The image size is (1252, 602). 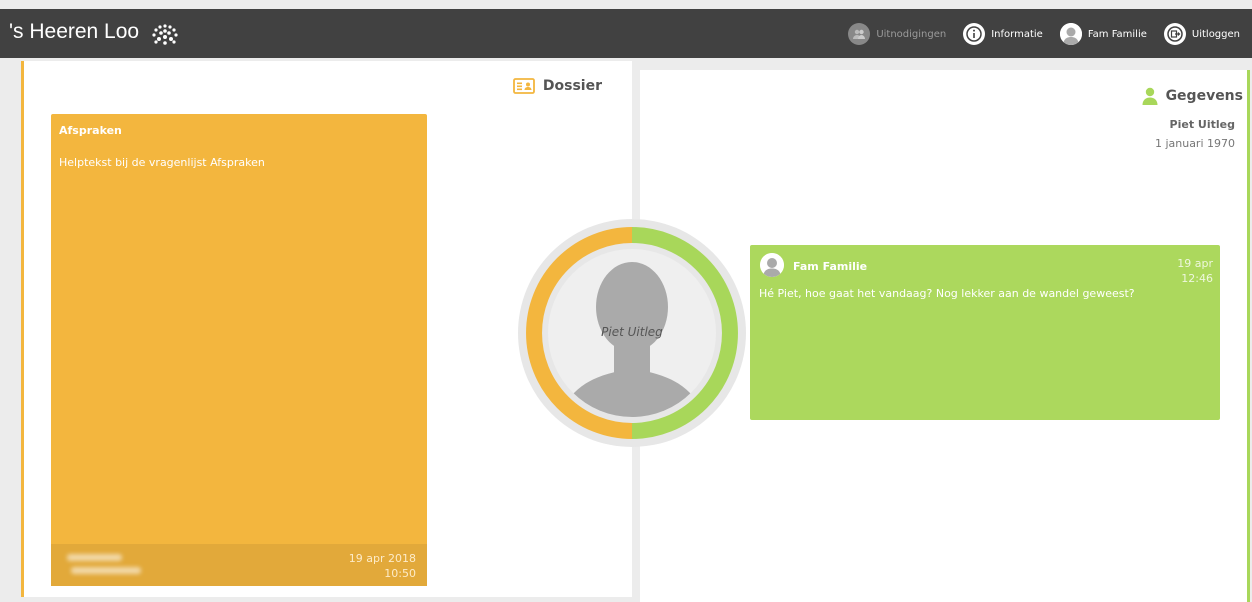 I want to click on card-text: Helptekst bij de vragenlijst Afspraken, so click(x=162, y=162).